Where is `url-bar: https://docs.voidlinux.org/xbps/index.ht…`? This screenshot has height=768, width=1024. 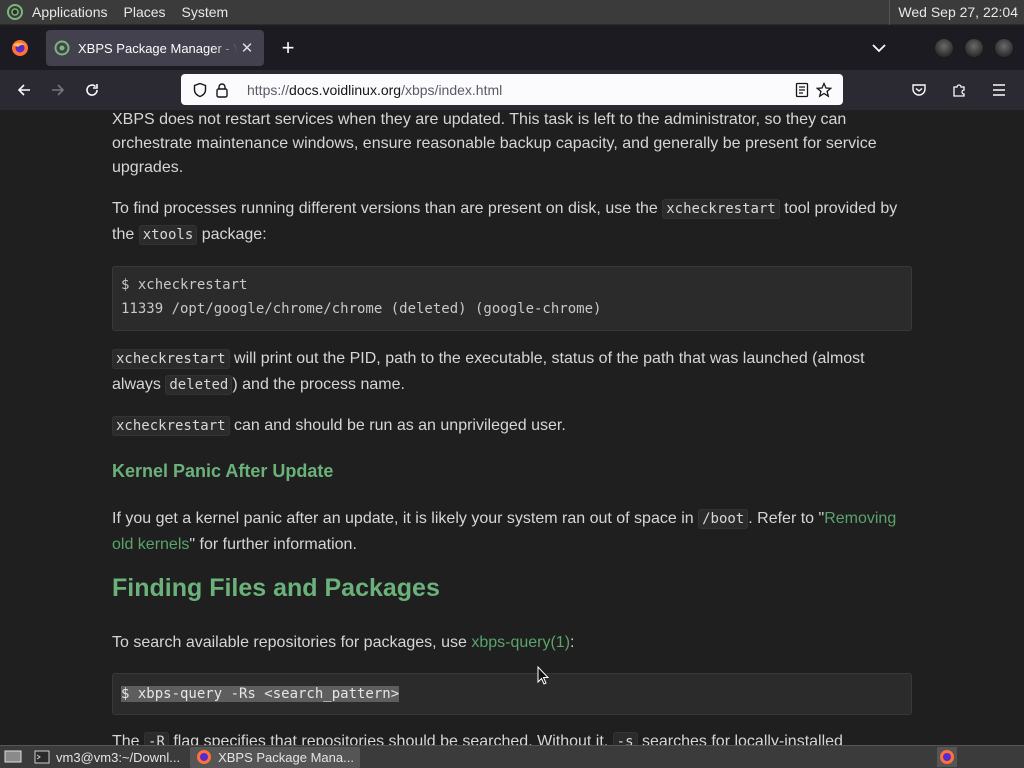
url-bar: https://docs.voidlinux.org/xbps/index.ht… is located at coordinates (512, 89).